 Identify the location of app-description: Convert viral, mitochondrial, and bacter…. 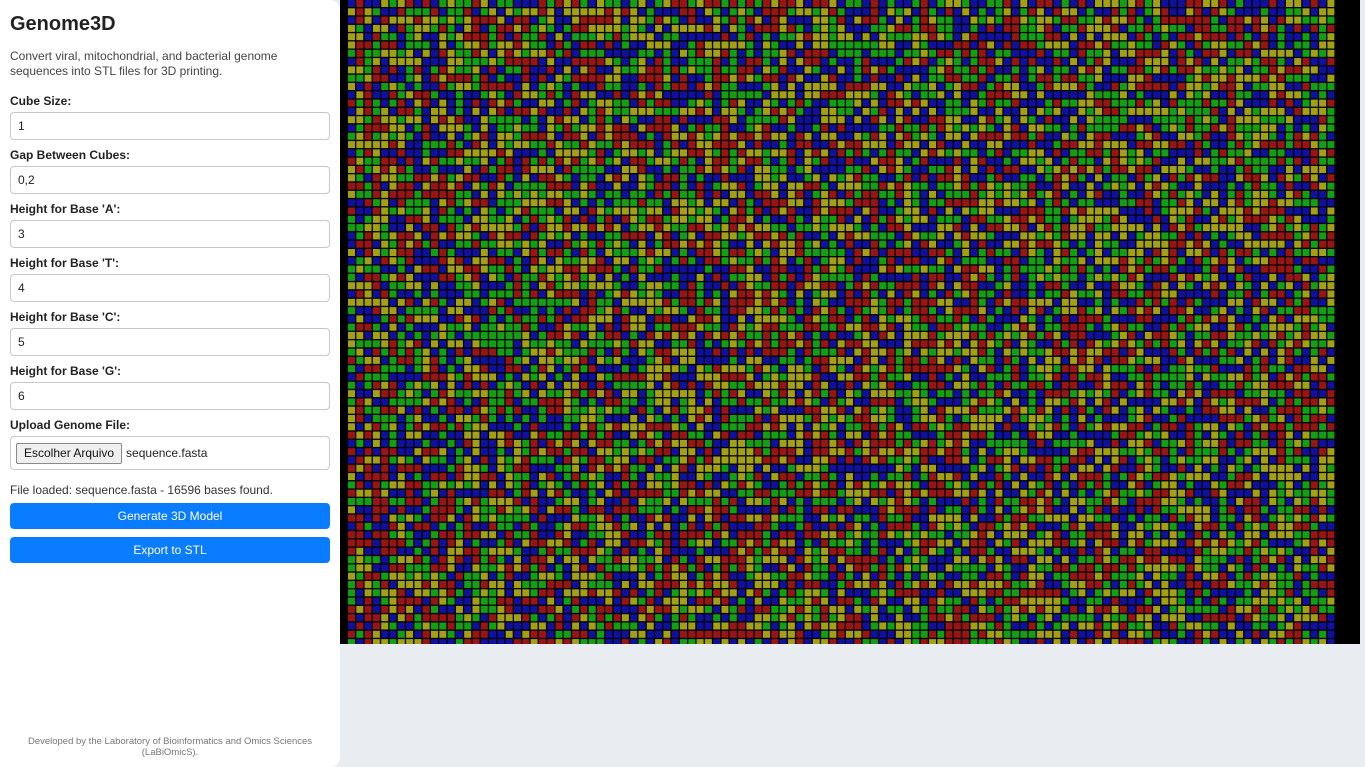
(144, 63).